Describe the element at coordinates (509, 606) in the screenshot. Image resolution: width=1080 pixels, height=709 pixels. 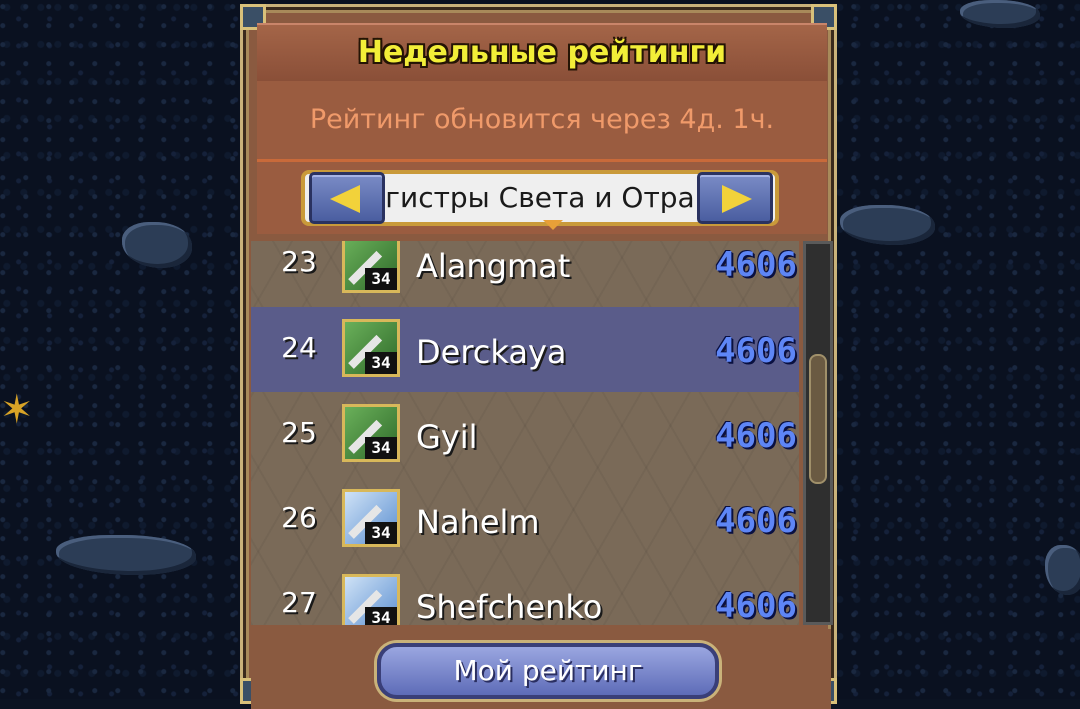
I see `player-name: Shefchenko` at that location.